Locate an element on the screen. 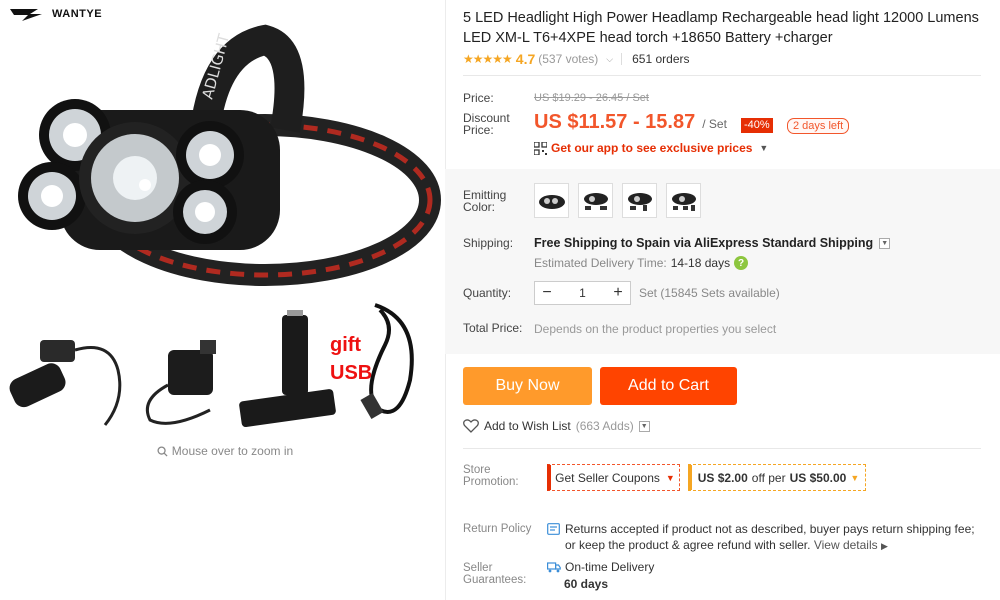 The width and height of the screenshot is (1000, 600). return-box-icon is located at coordinates (553, 529).